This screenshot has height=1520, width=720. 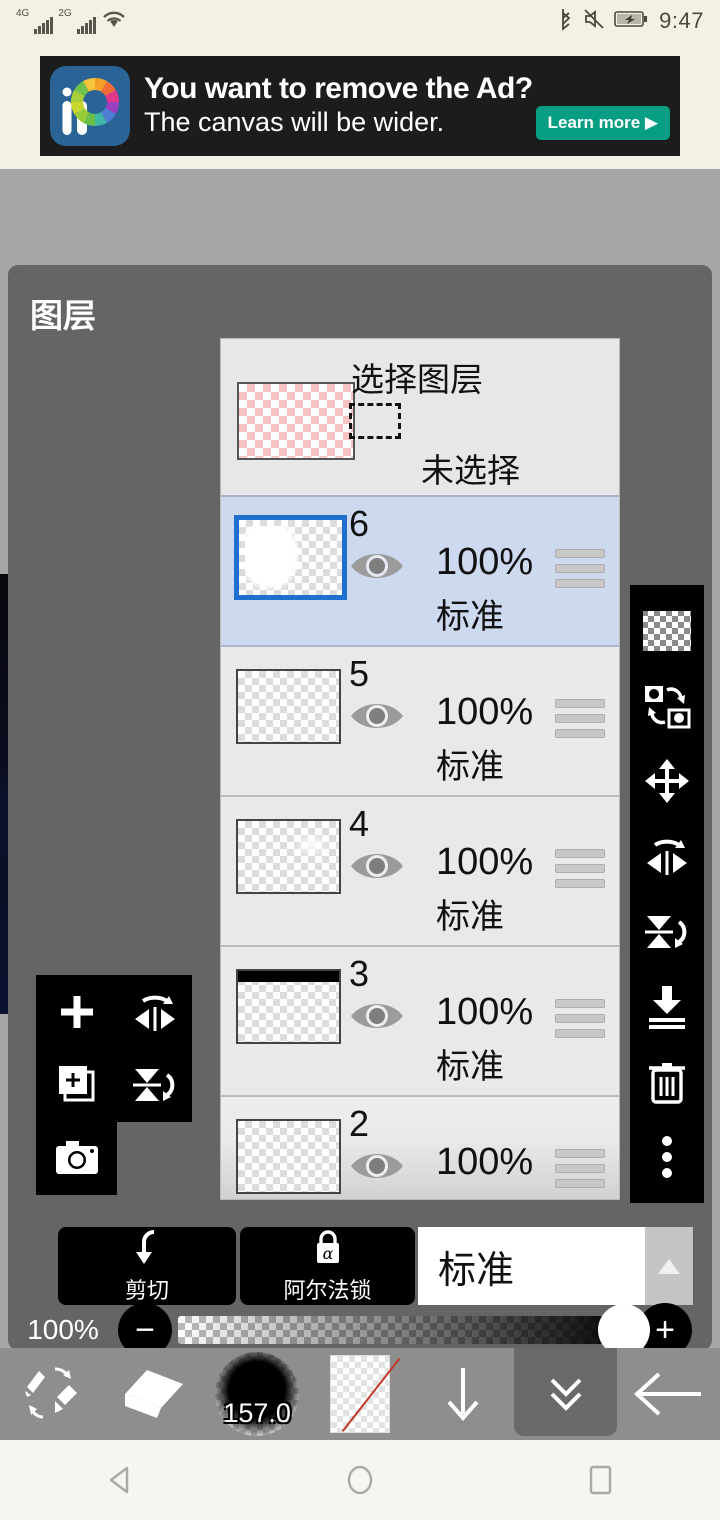 What do you see at coordinates (602, 122) in the screenshot?
I see `learn-more-button: Learn more ▶` at bounding box center [602, 122].